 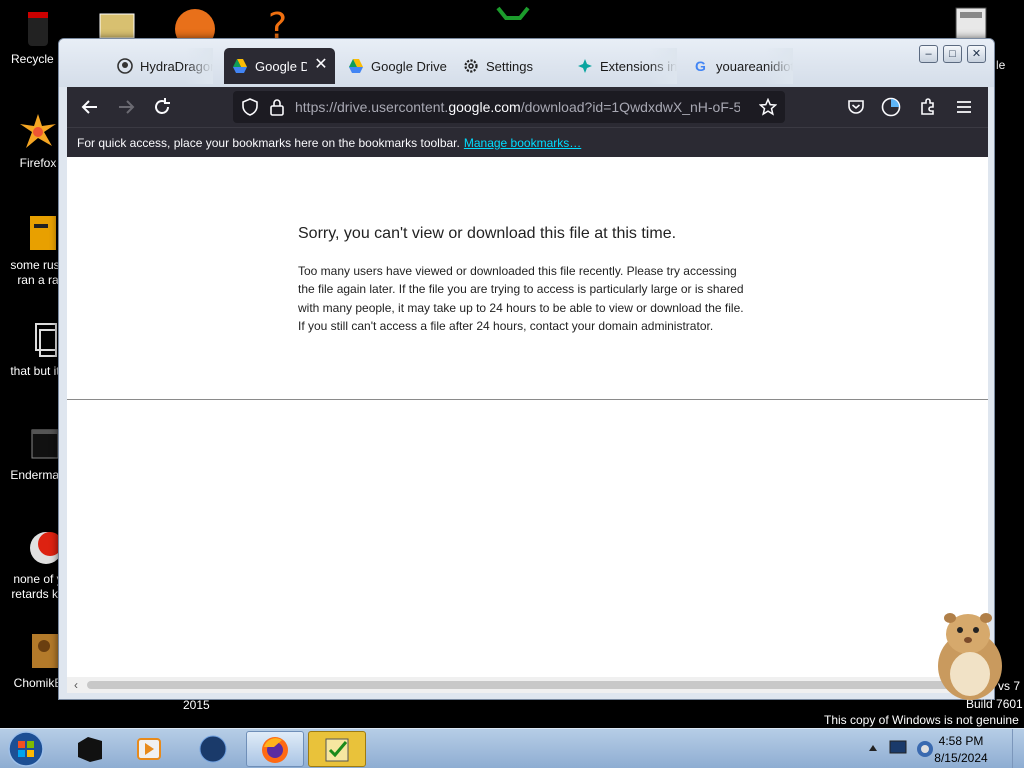 What do you see at coordinates (46, 340) in the screenshot?
I see `folder-stack-icon` at bounding box center [46, 340].